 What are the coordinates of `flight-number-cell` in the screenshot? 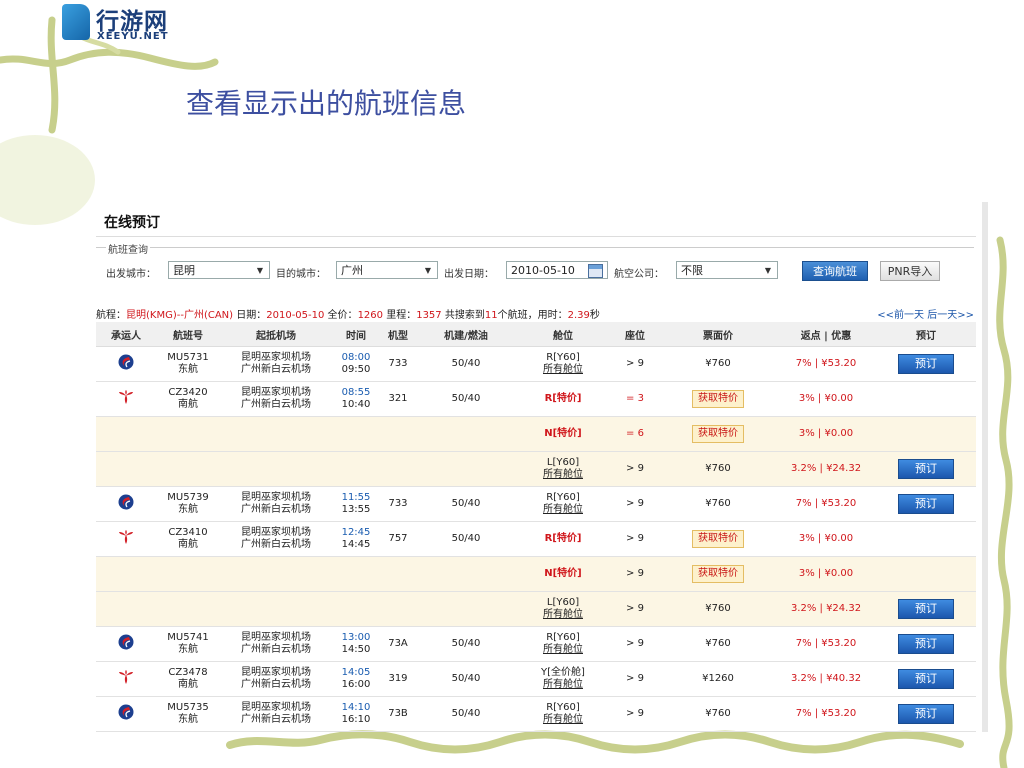 It's located at (188, 574).